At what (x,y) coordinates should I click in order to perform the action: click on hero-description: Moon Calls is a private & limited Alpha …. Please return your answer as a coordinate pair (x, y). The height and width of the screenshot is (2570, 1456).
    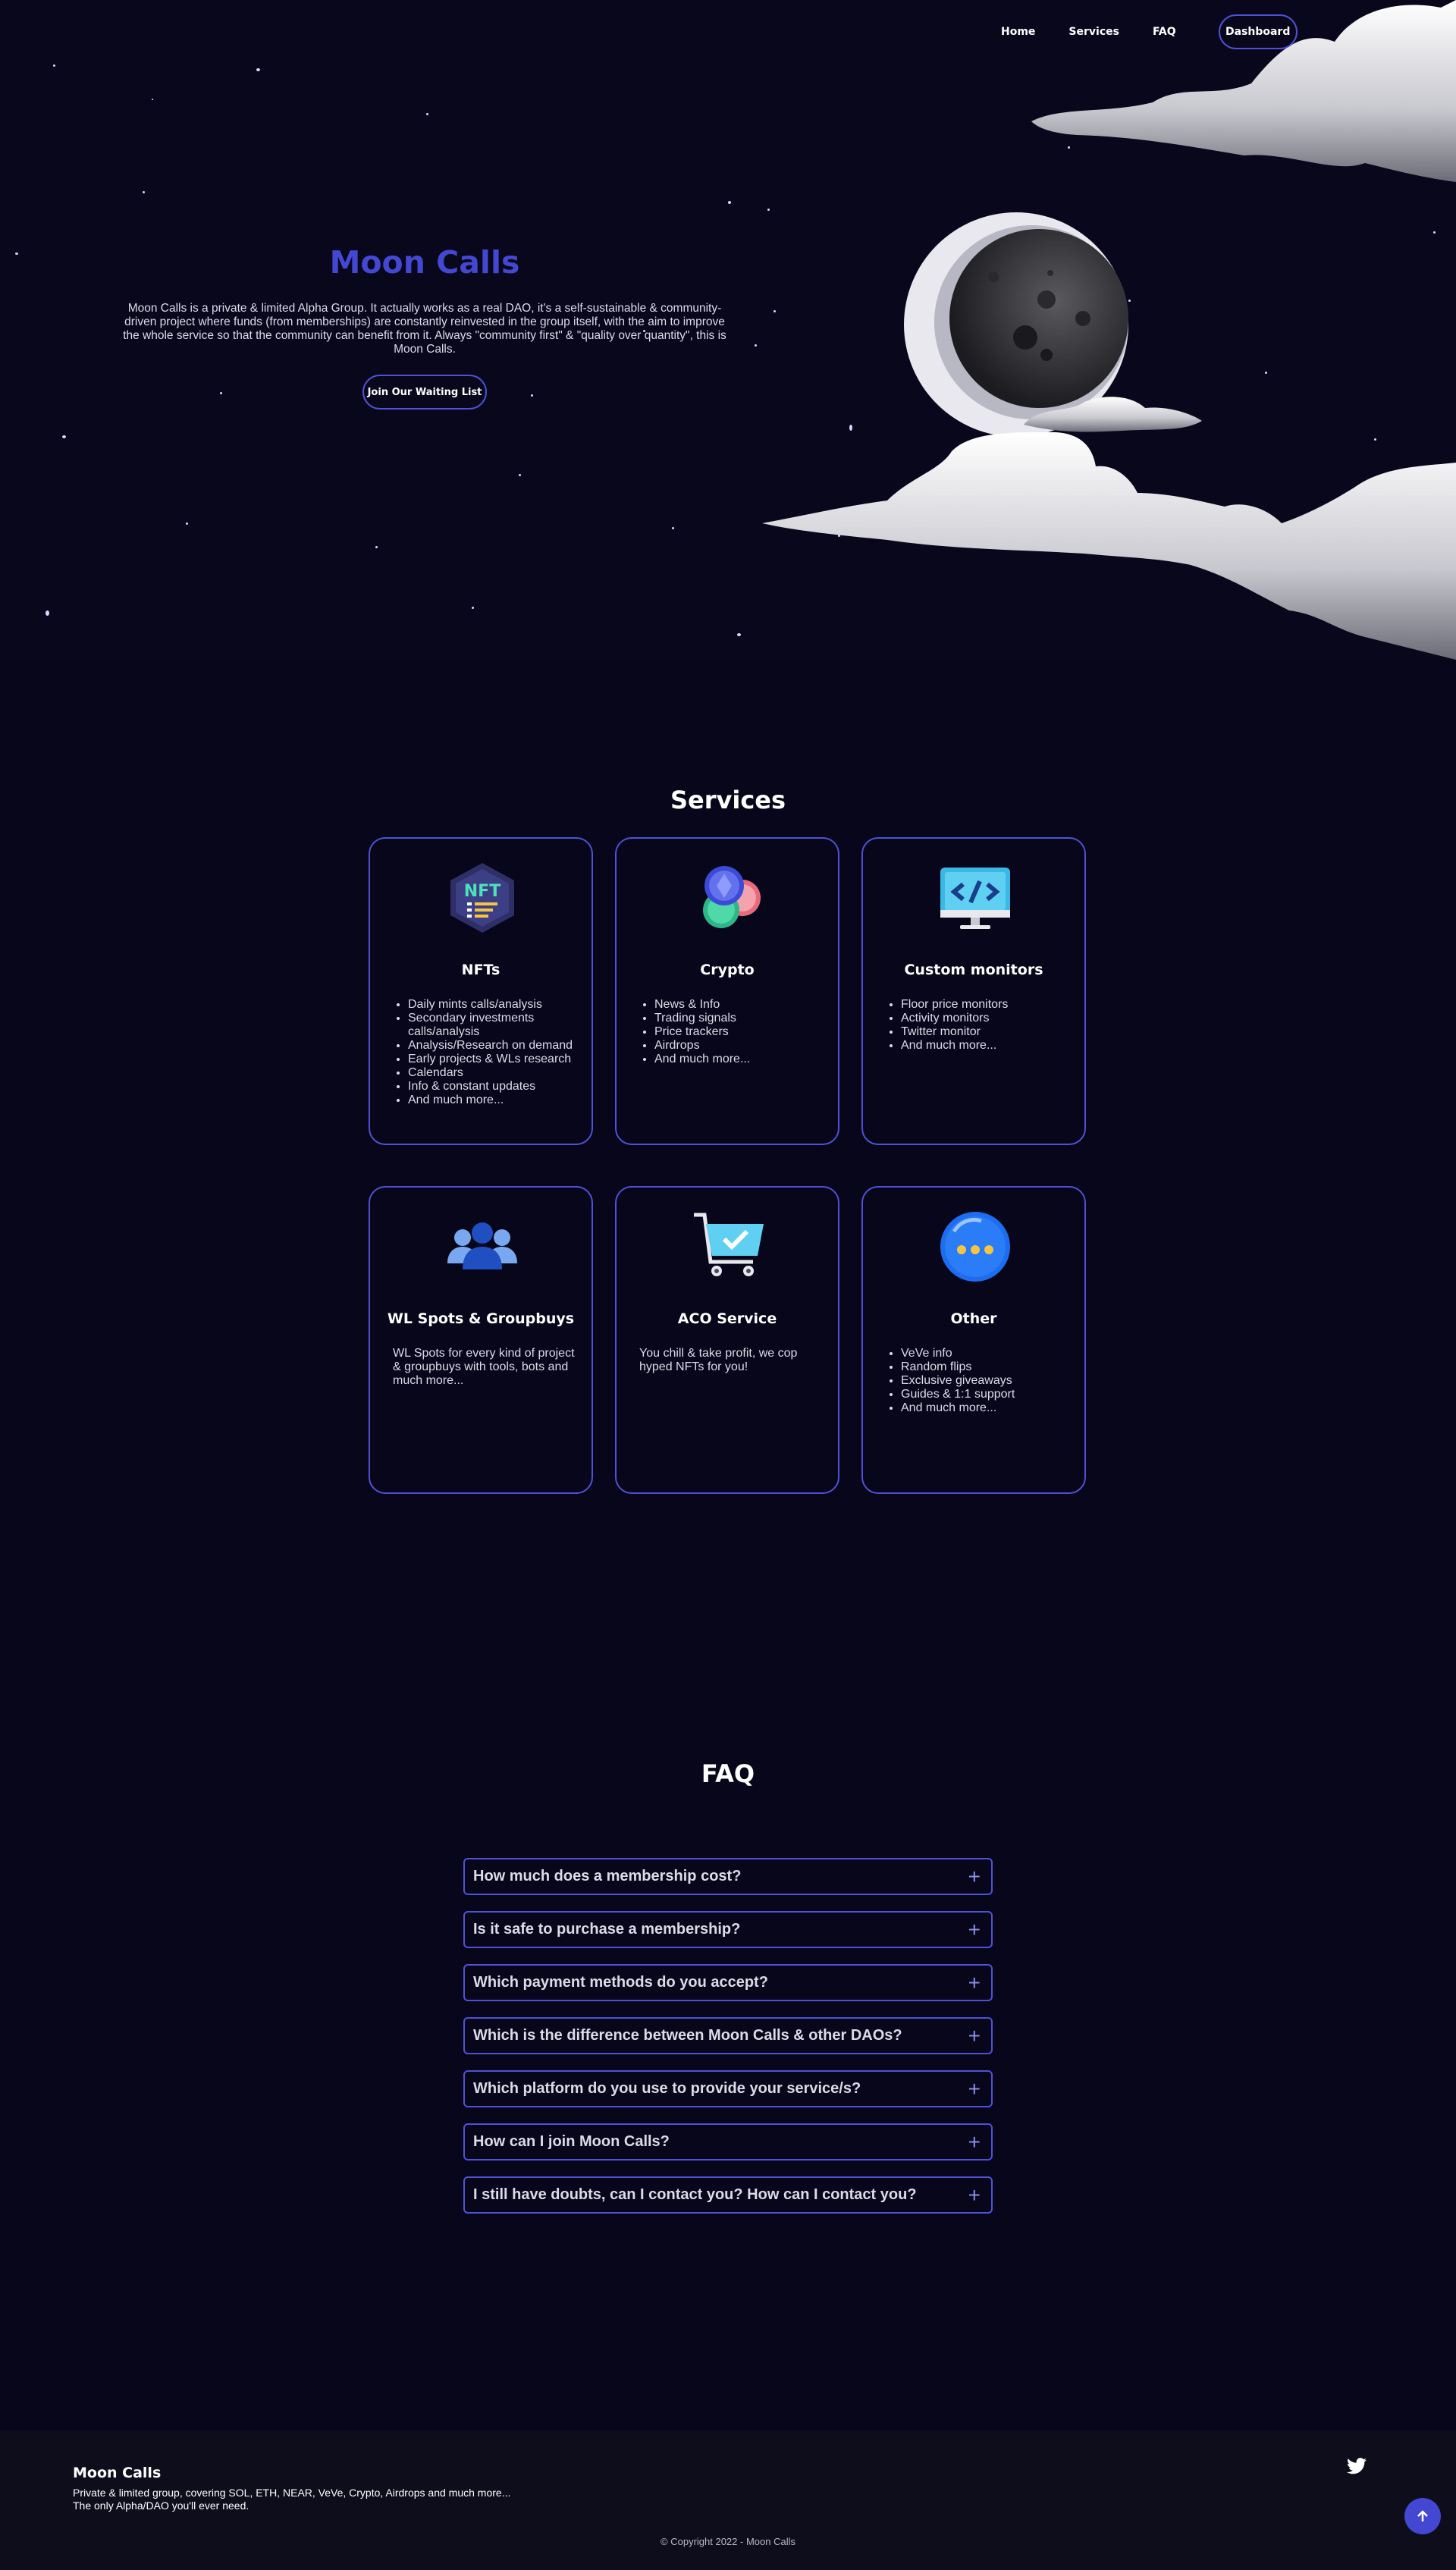
    Looking at the image, I should click on (424, 329).